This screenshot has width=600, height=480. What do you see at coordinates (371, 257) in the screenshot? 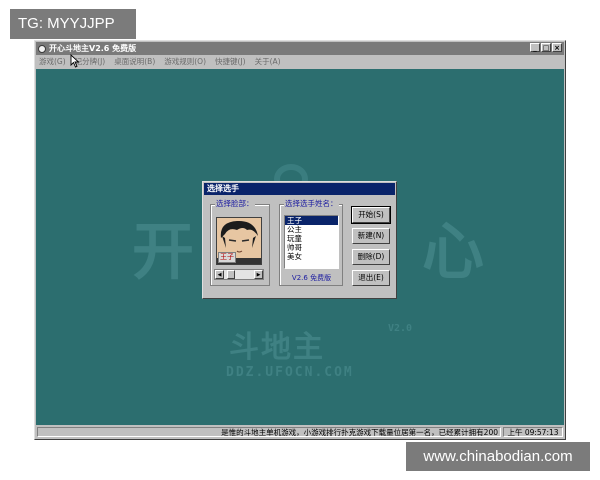
I see `delete-button: 删除(D)` at bounding box center [371, 257].